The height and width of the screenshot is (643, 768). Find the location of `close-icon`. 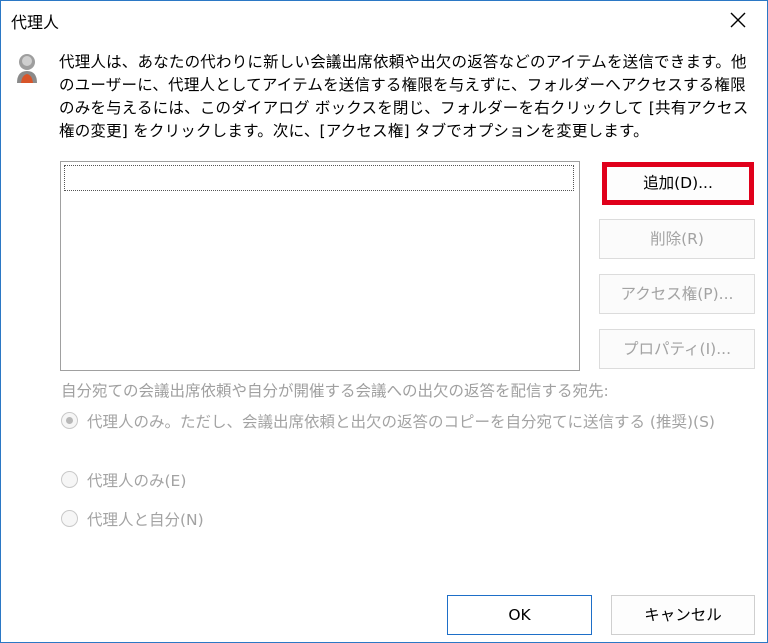

close-icon is located at coordinates (738, 20).